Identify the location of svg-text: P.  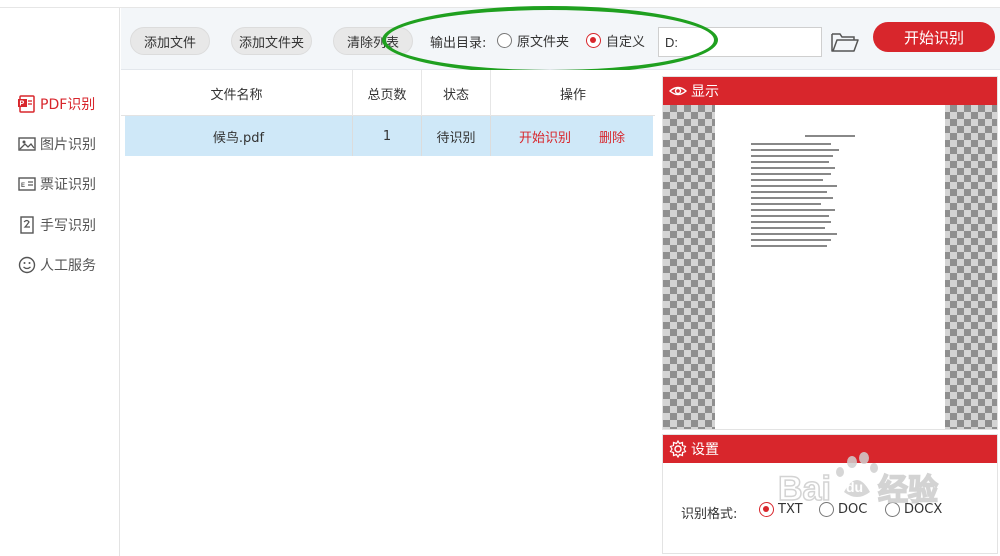
(22, 104).